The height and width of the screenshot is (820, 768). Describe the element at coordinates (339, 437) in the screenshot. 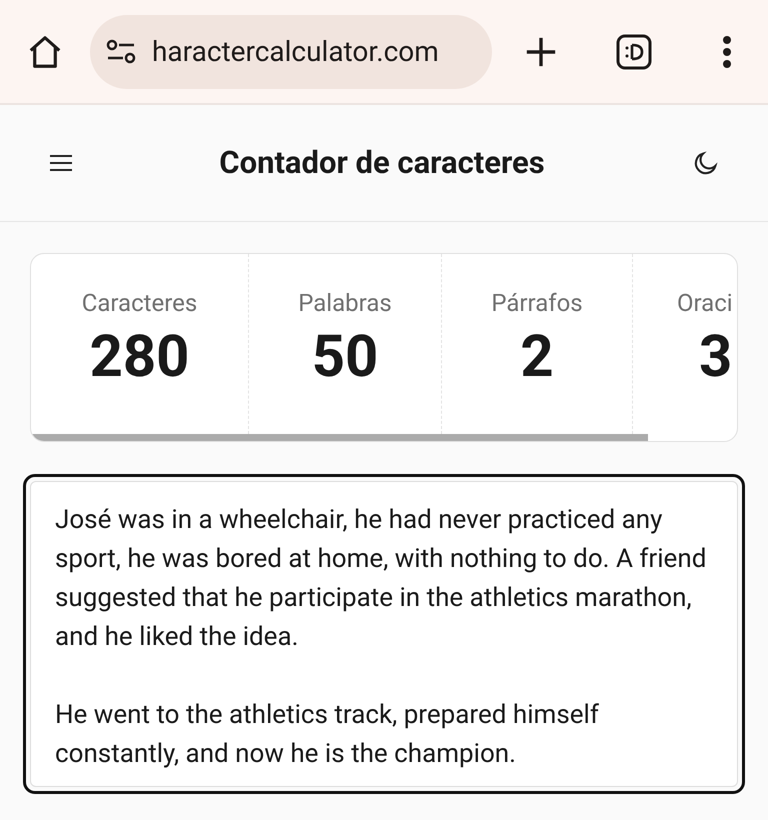

I see `scrollbar-thumb` at that location.